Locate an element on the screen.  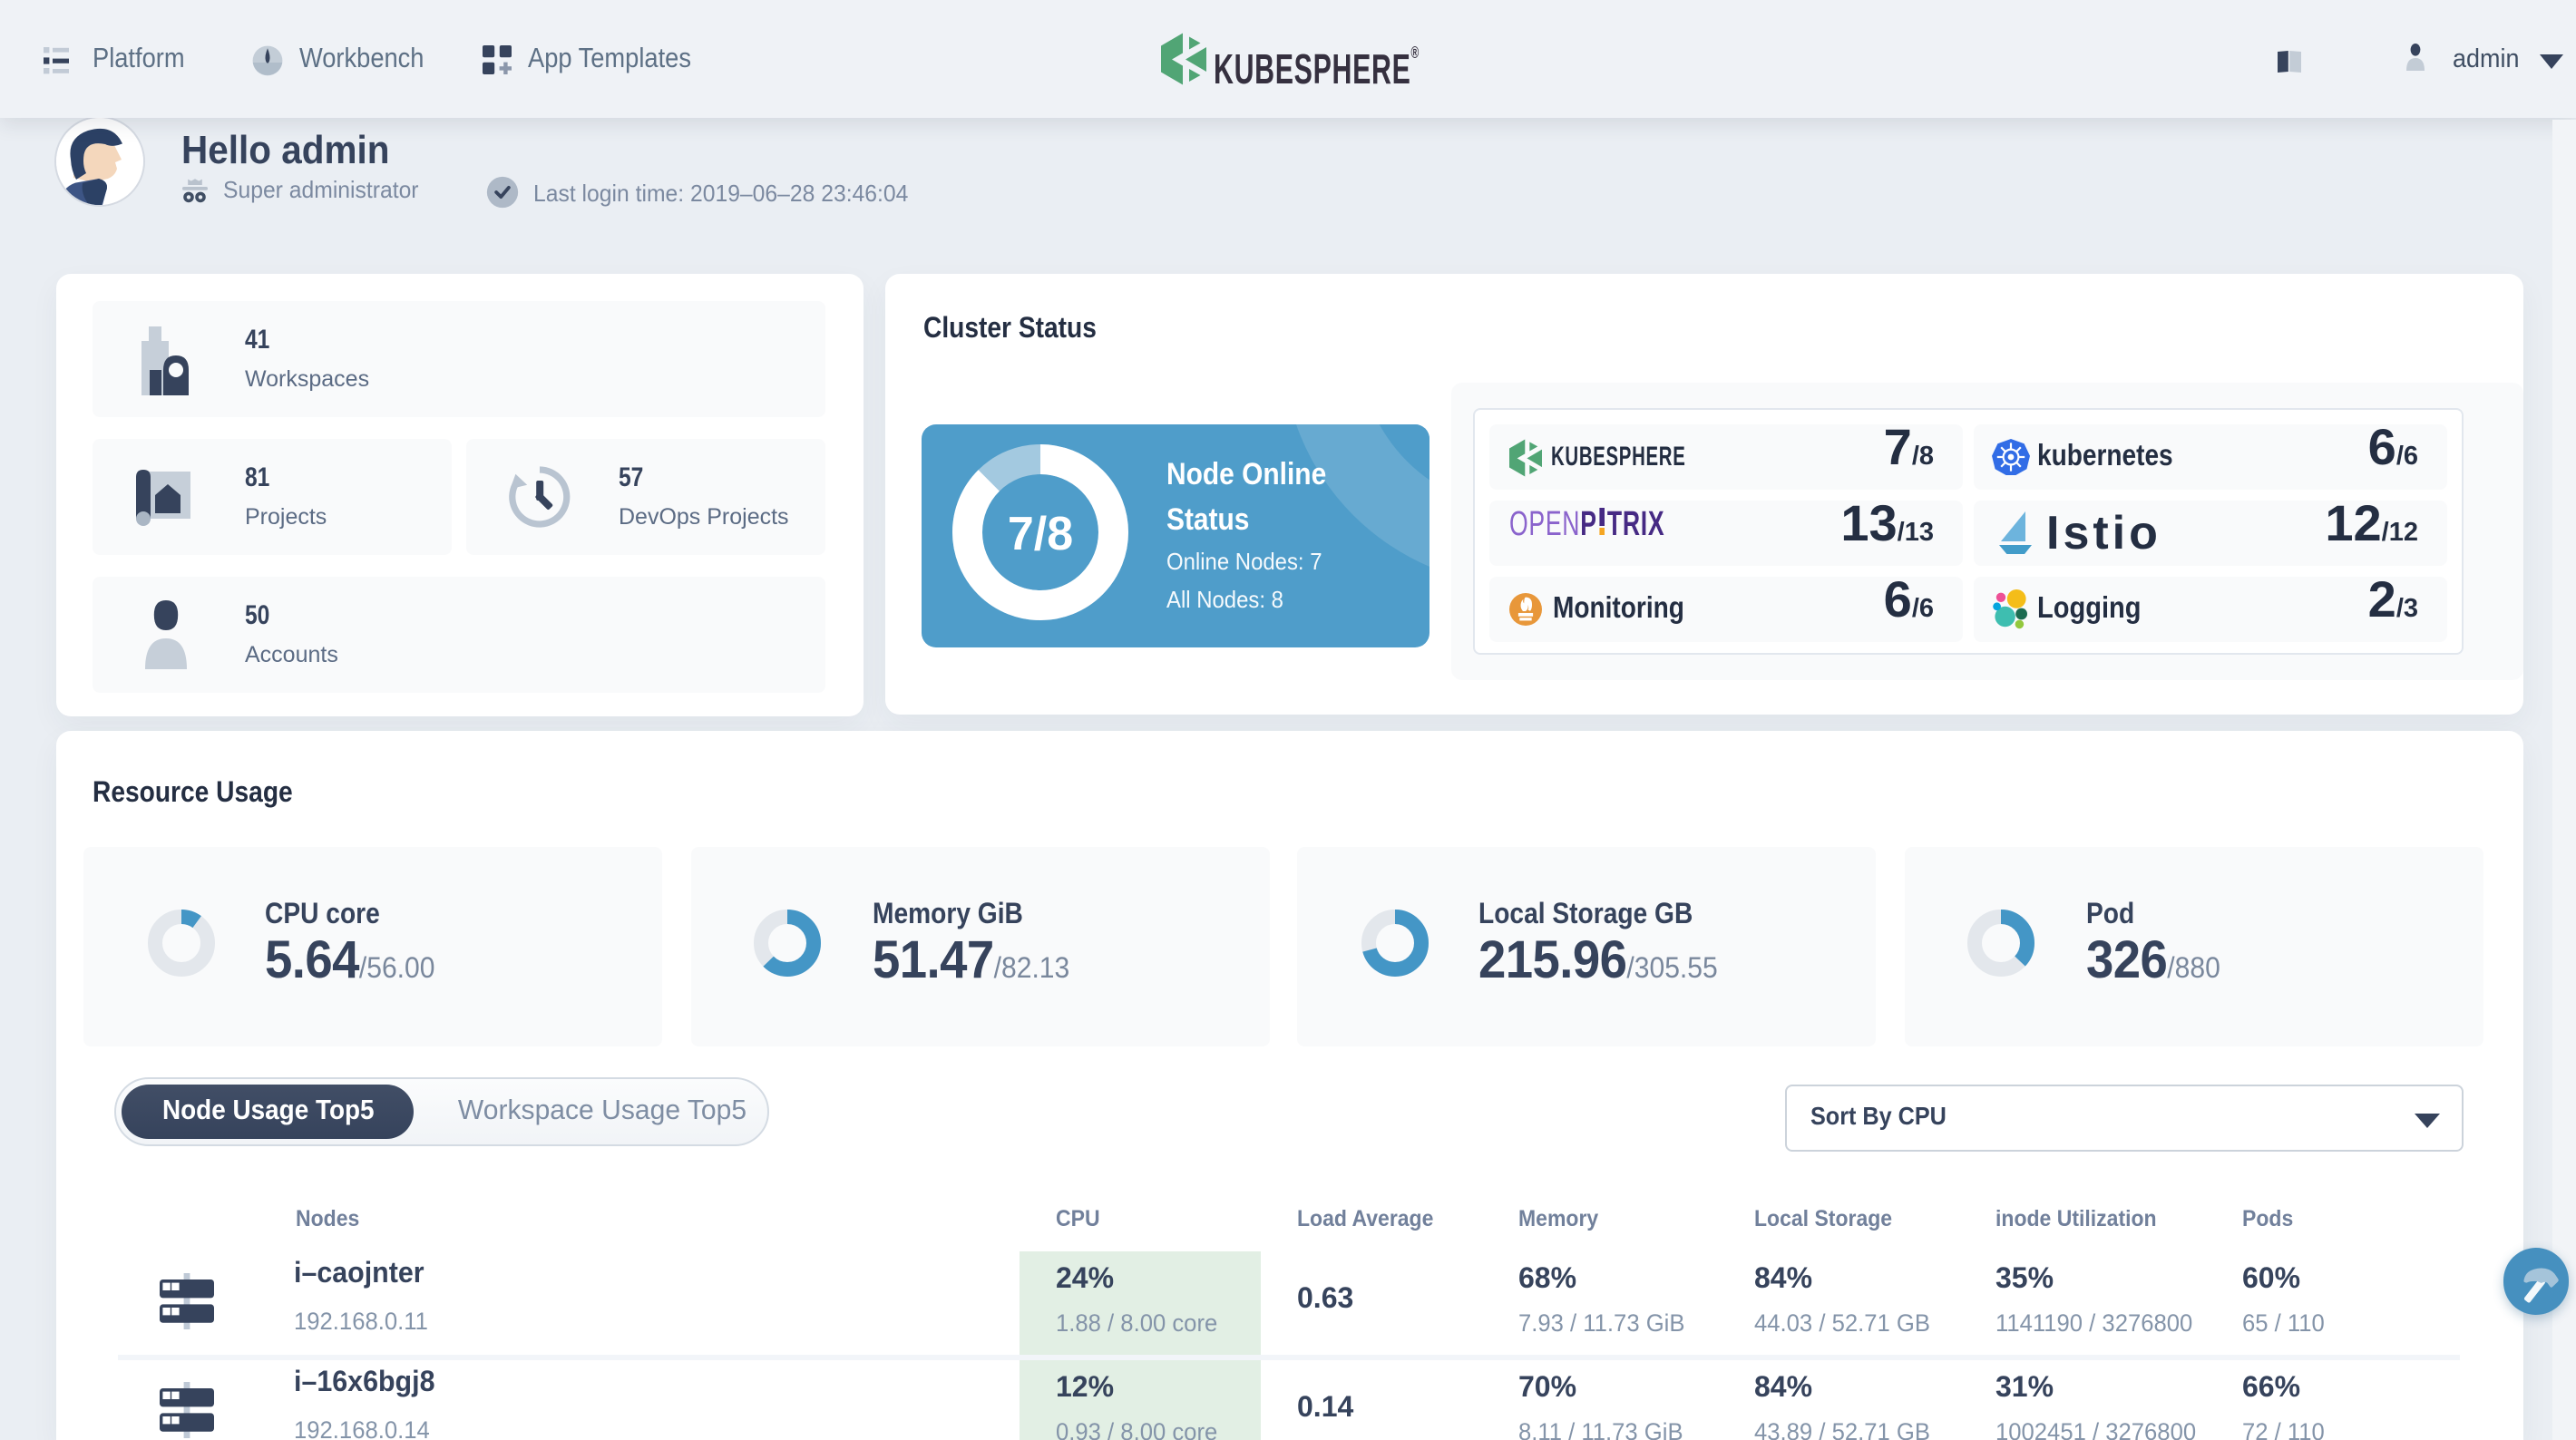
svg-text: 7/8 is located at coordinates (1040, 534).